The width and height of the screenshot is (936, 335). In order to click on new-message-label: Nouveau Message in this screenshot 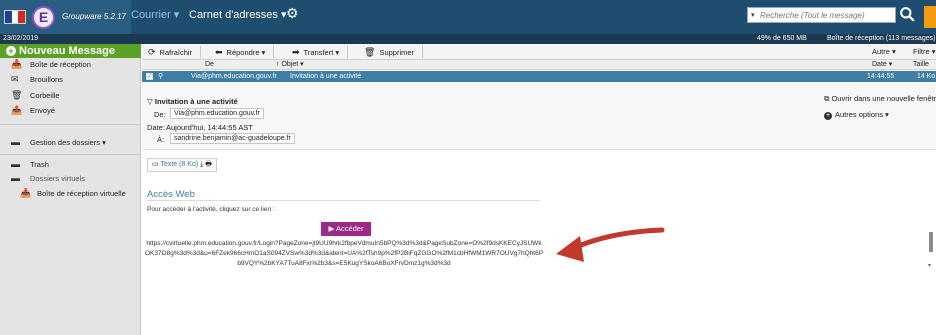, I will do `click(67, 51)`.